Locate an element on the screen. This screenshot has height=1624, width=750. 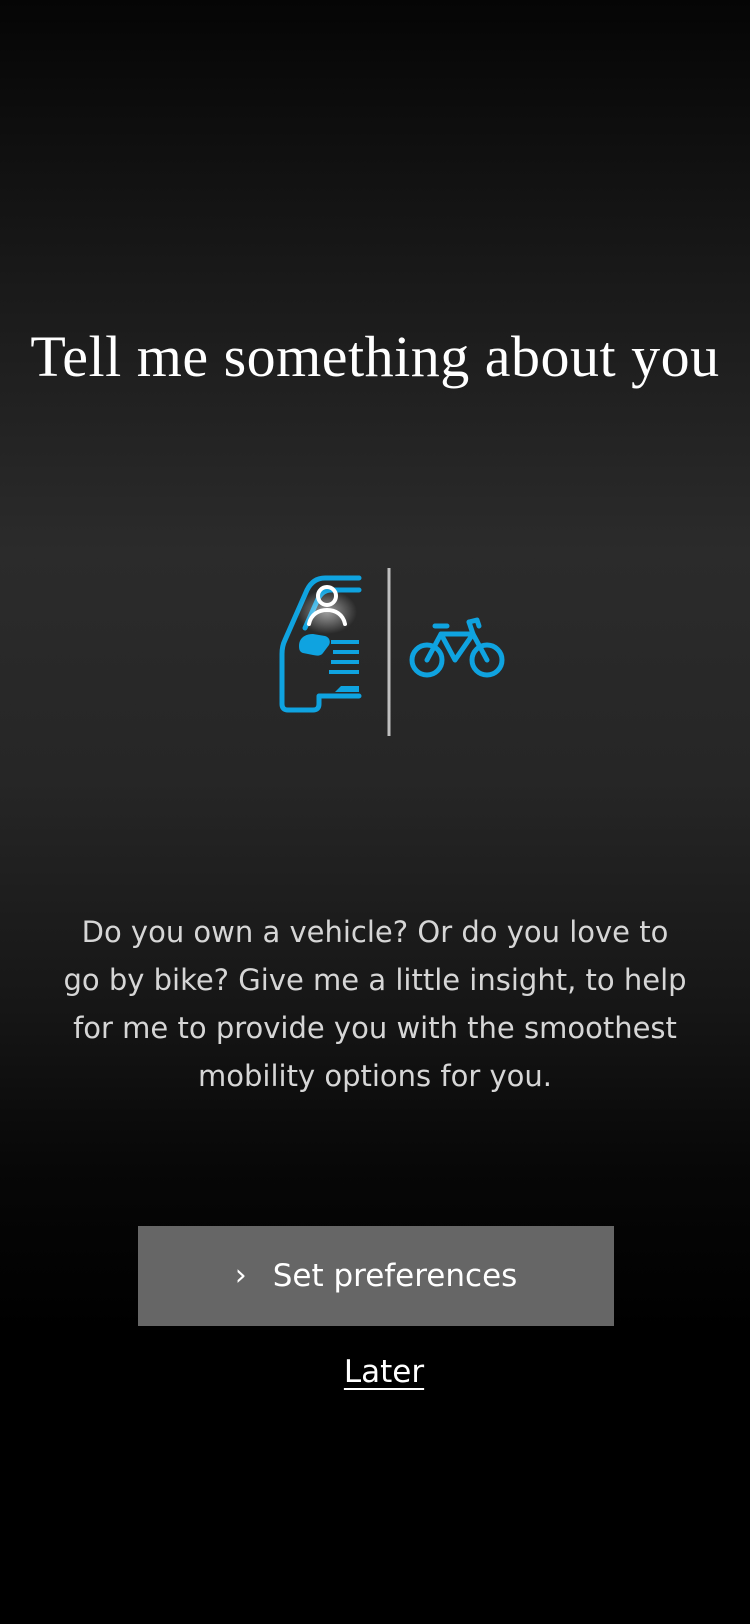
set-preferences-label: Set preferences is located at coordinates (395, 1276).